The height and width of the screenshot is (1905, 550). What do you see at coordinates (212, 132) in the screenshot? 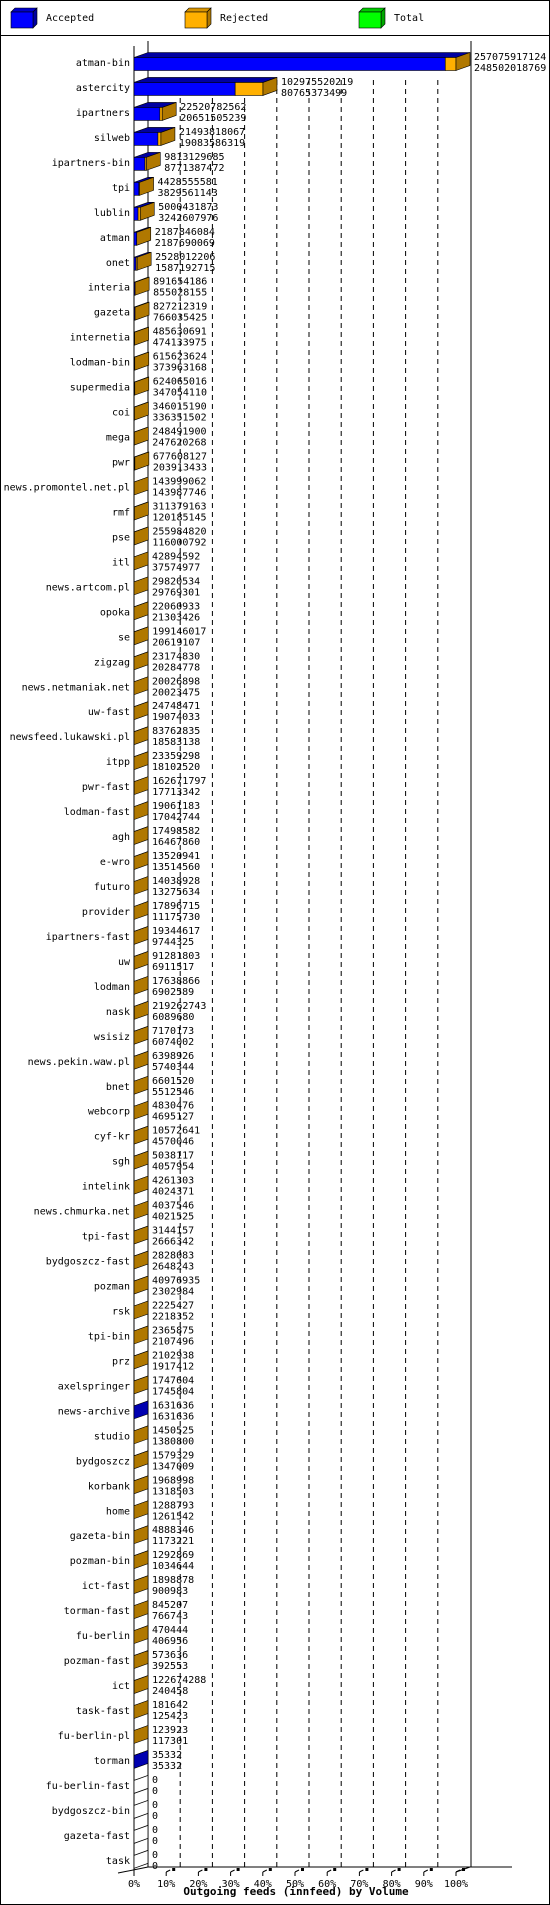
I see `value-total-label: 21493818067` at bounding box center [212, 132].